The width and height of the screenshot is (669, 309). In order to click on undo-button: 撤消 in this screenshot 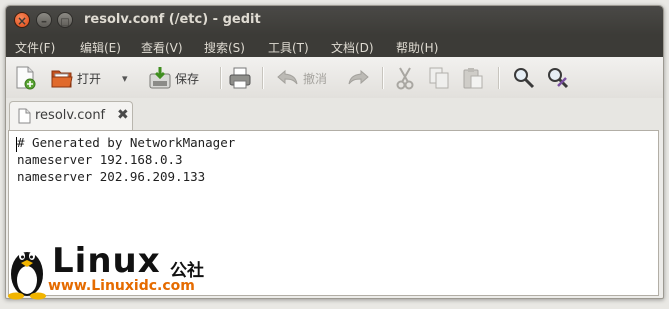, I will do `click(301, 78)`.